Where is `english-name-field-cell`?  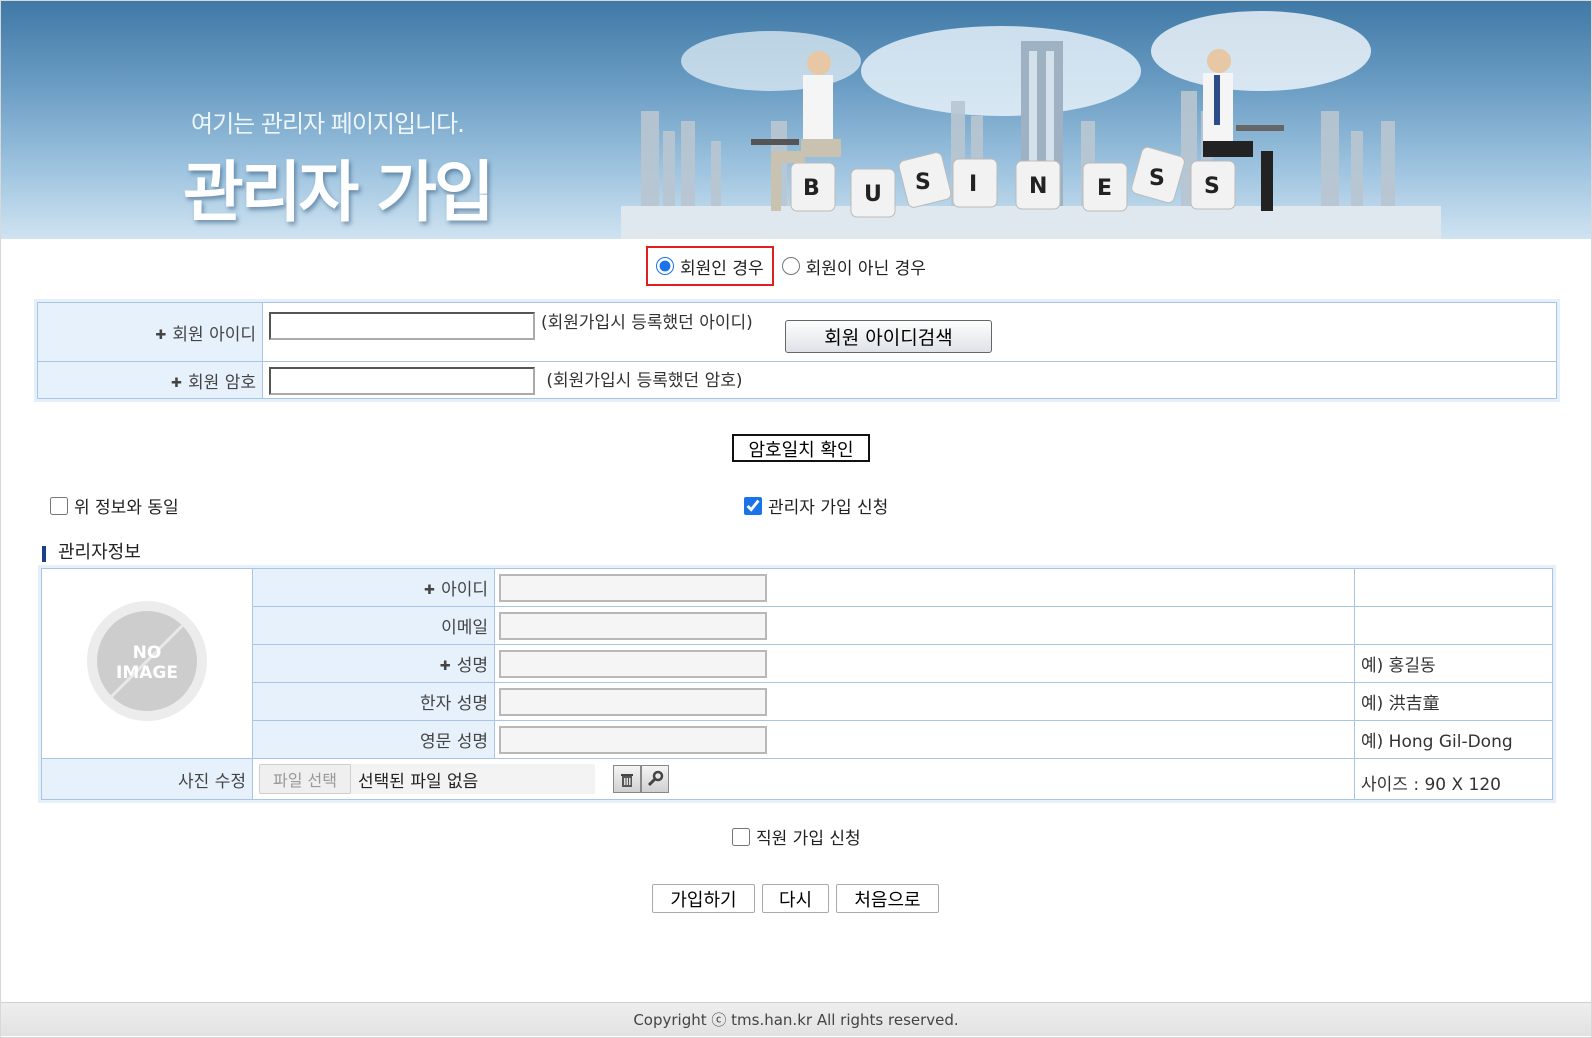 english-name-field-cell is located at coordinates (924, 739).